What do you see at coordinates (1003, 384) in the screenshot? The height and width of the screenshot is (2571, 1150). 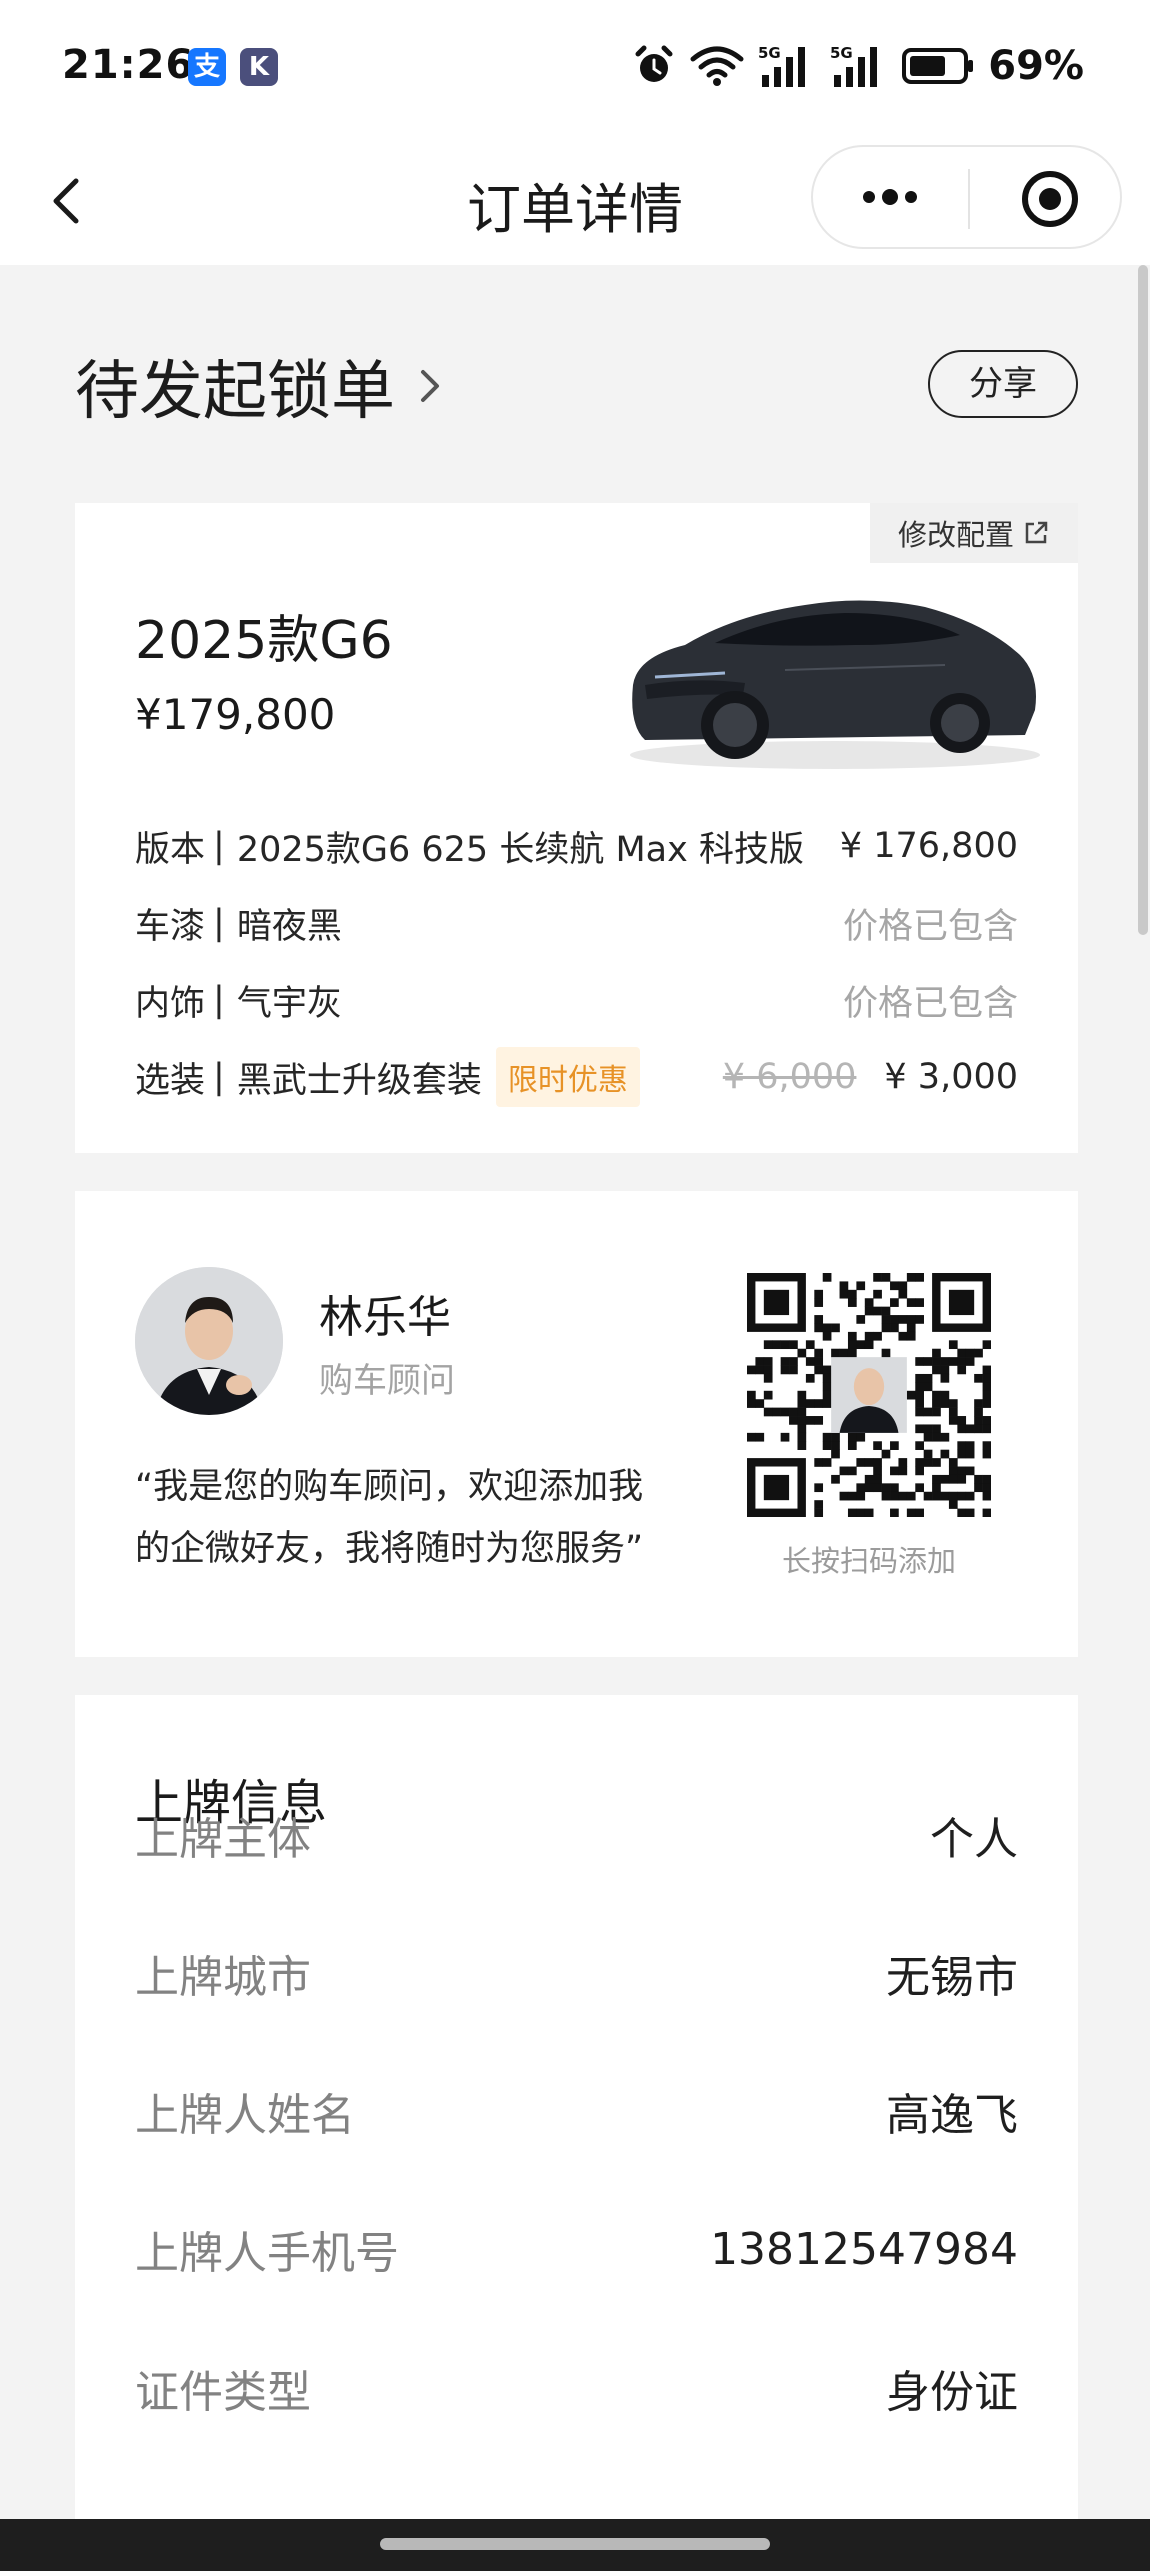 I see `share-button: 分享` at bounding box center [1003, 384].